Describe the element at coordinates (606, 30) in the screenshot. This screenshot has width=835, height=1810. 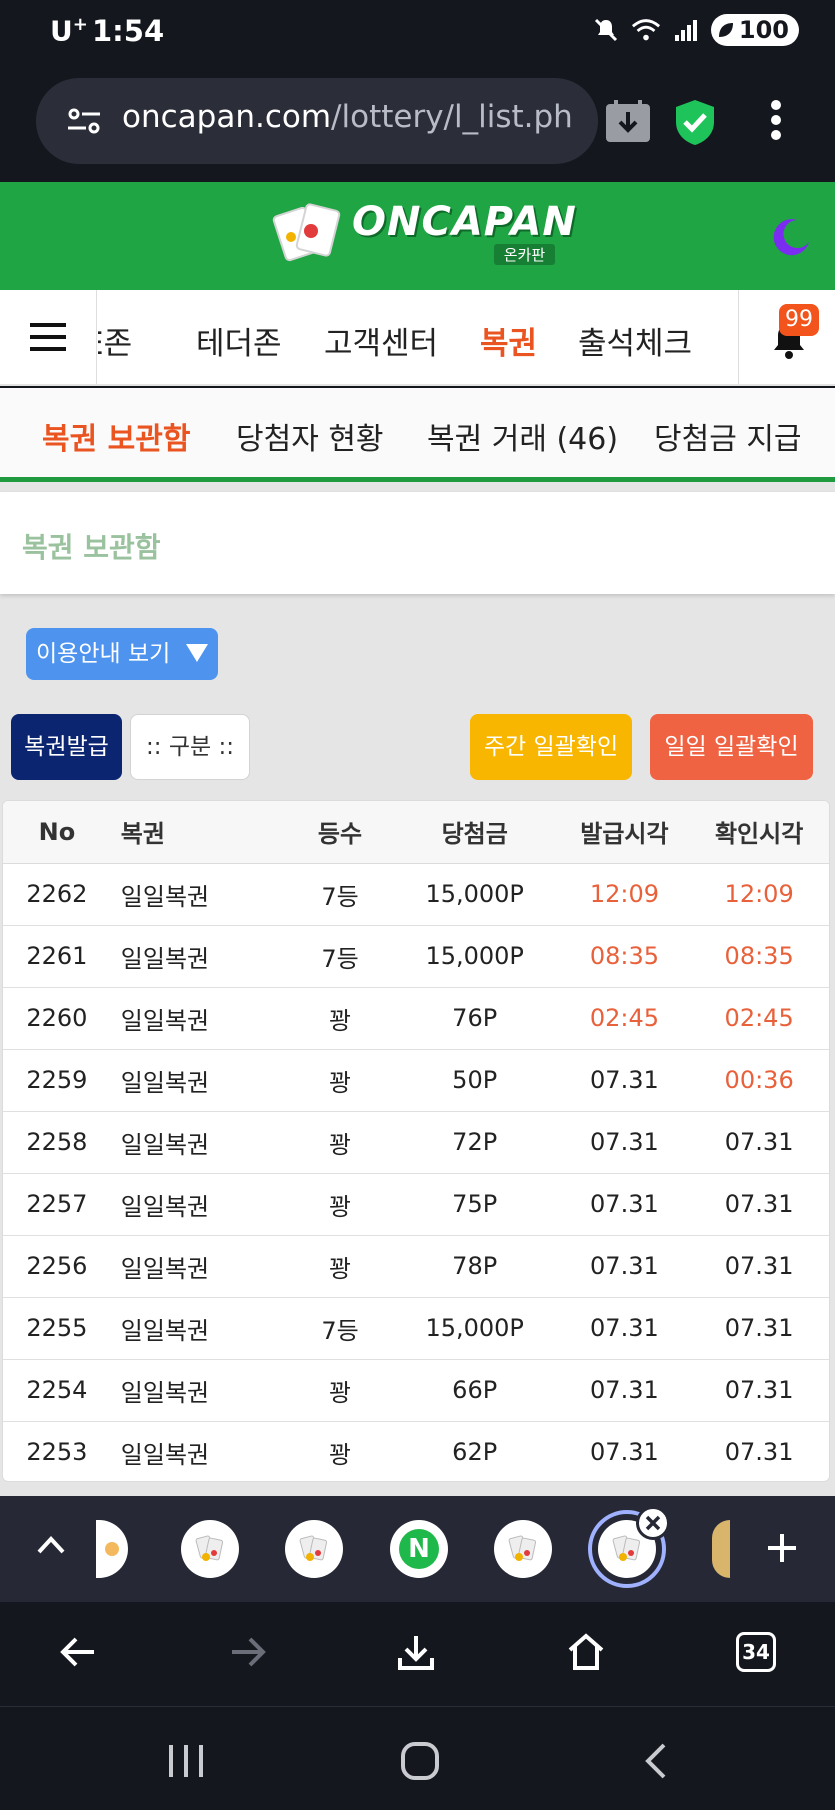
I see `mute-icon` at that location.